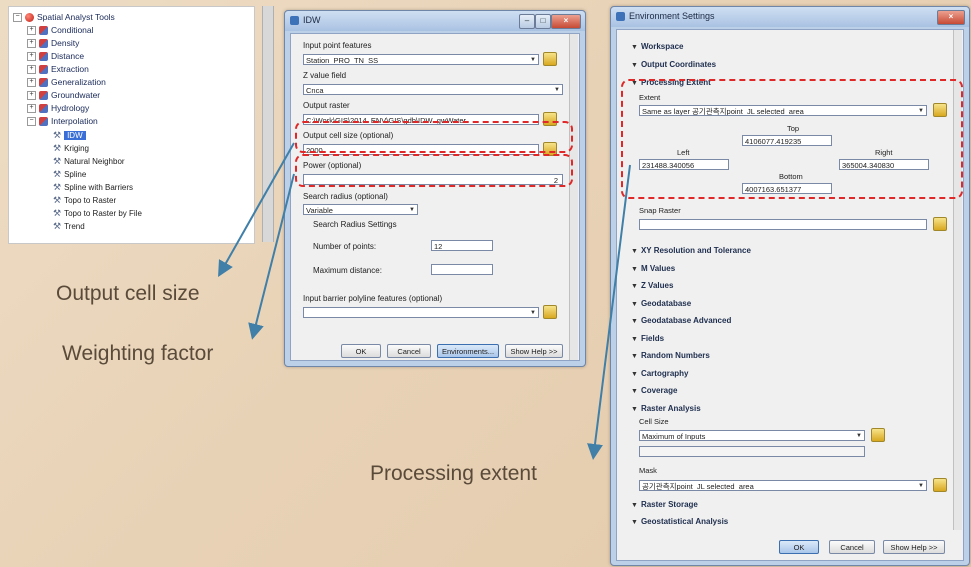 Image resolution: width=971 pixels, height=567 pixels. What do you see at coordinates (609, 312) in the screenshot?
I see `arrow-extent` at bounding box center [609, 312].